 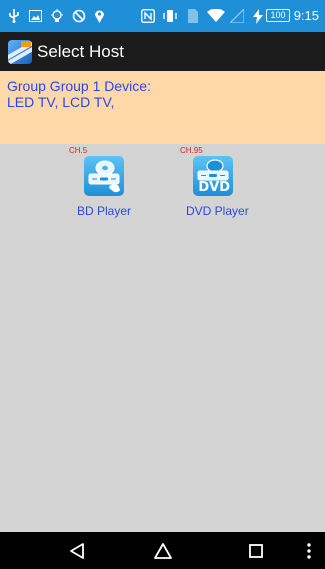 I want to click on host-name: BD Player, so click(x=104, y=211).